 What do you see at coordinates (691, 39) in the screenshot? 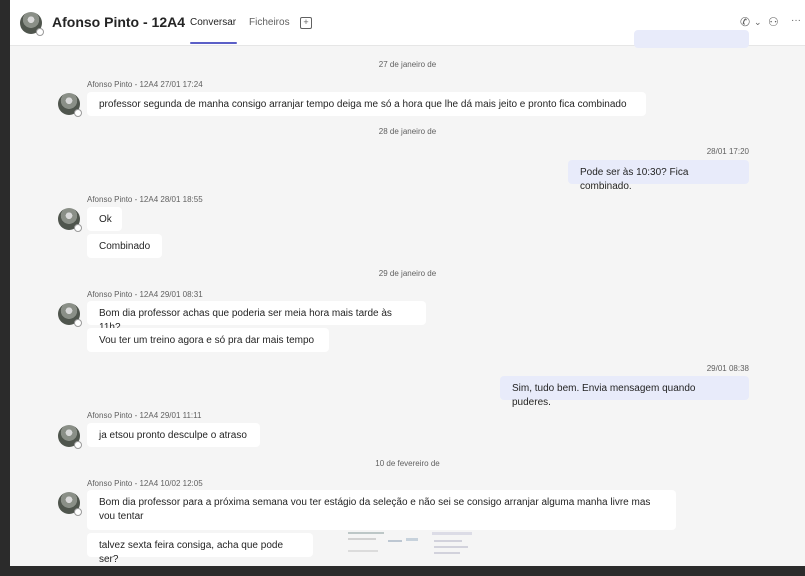
I see `previous-message-bubble` at bounding box center [691, 39].